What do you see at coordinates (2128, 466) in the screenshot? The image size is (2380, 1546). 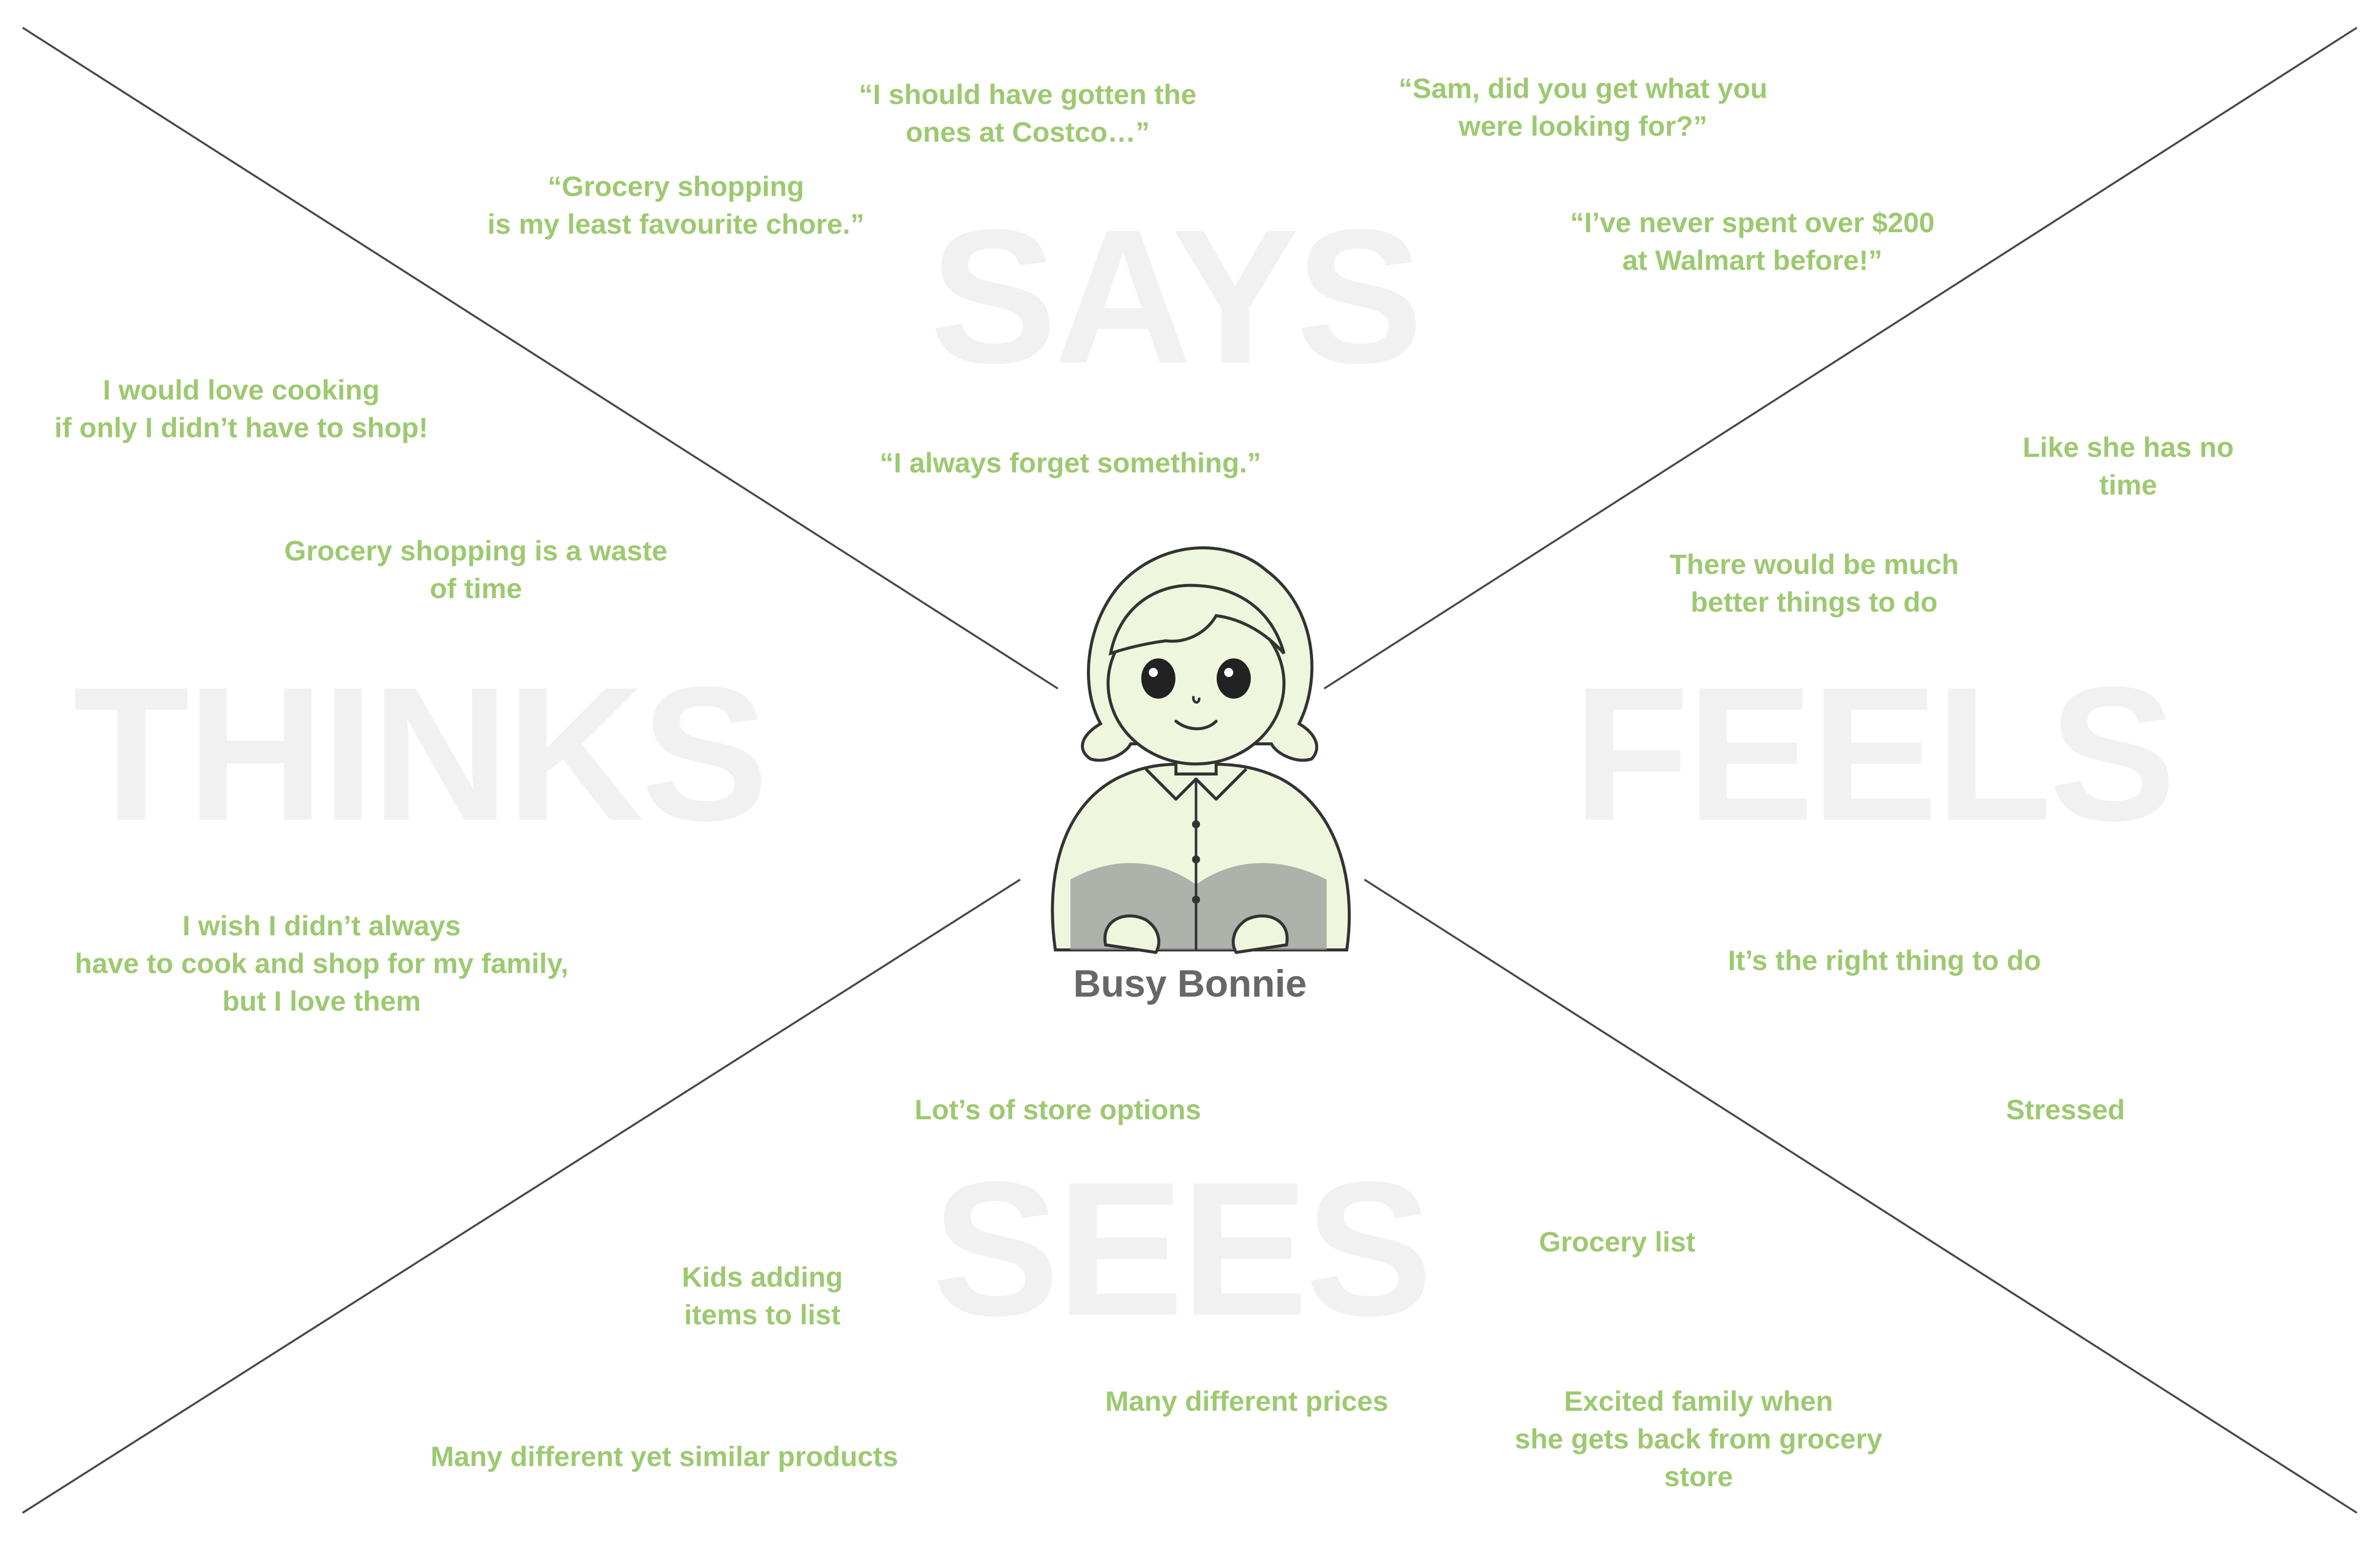 I see `feels-note: Like she has no time` at bounding box center [2128, 466].